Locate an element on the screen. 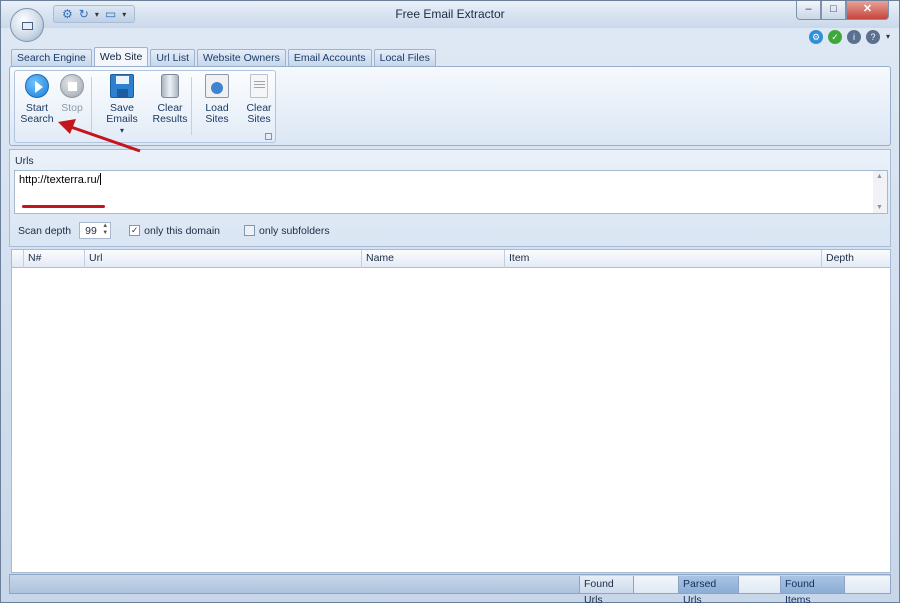  window-title: Free Email Extractor is located at coordinates (450, 14).